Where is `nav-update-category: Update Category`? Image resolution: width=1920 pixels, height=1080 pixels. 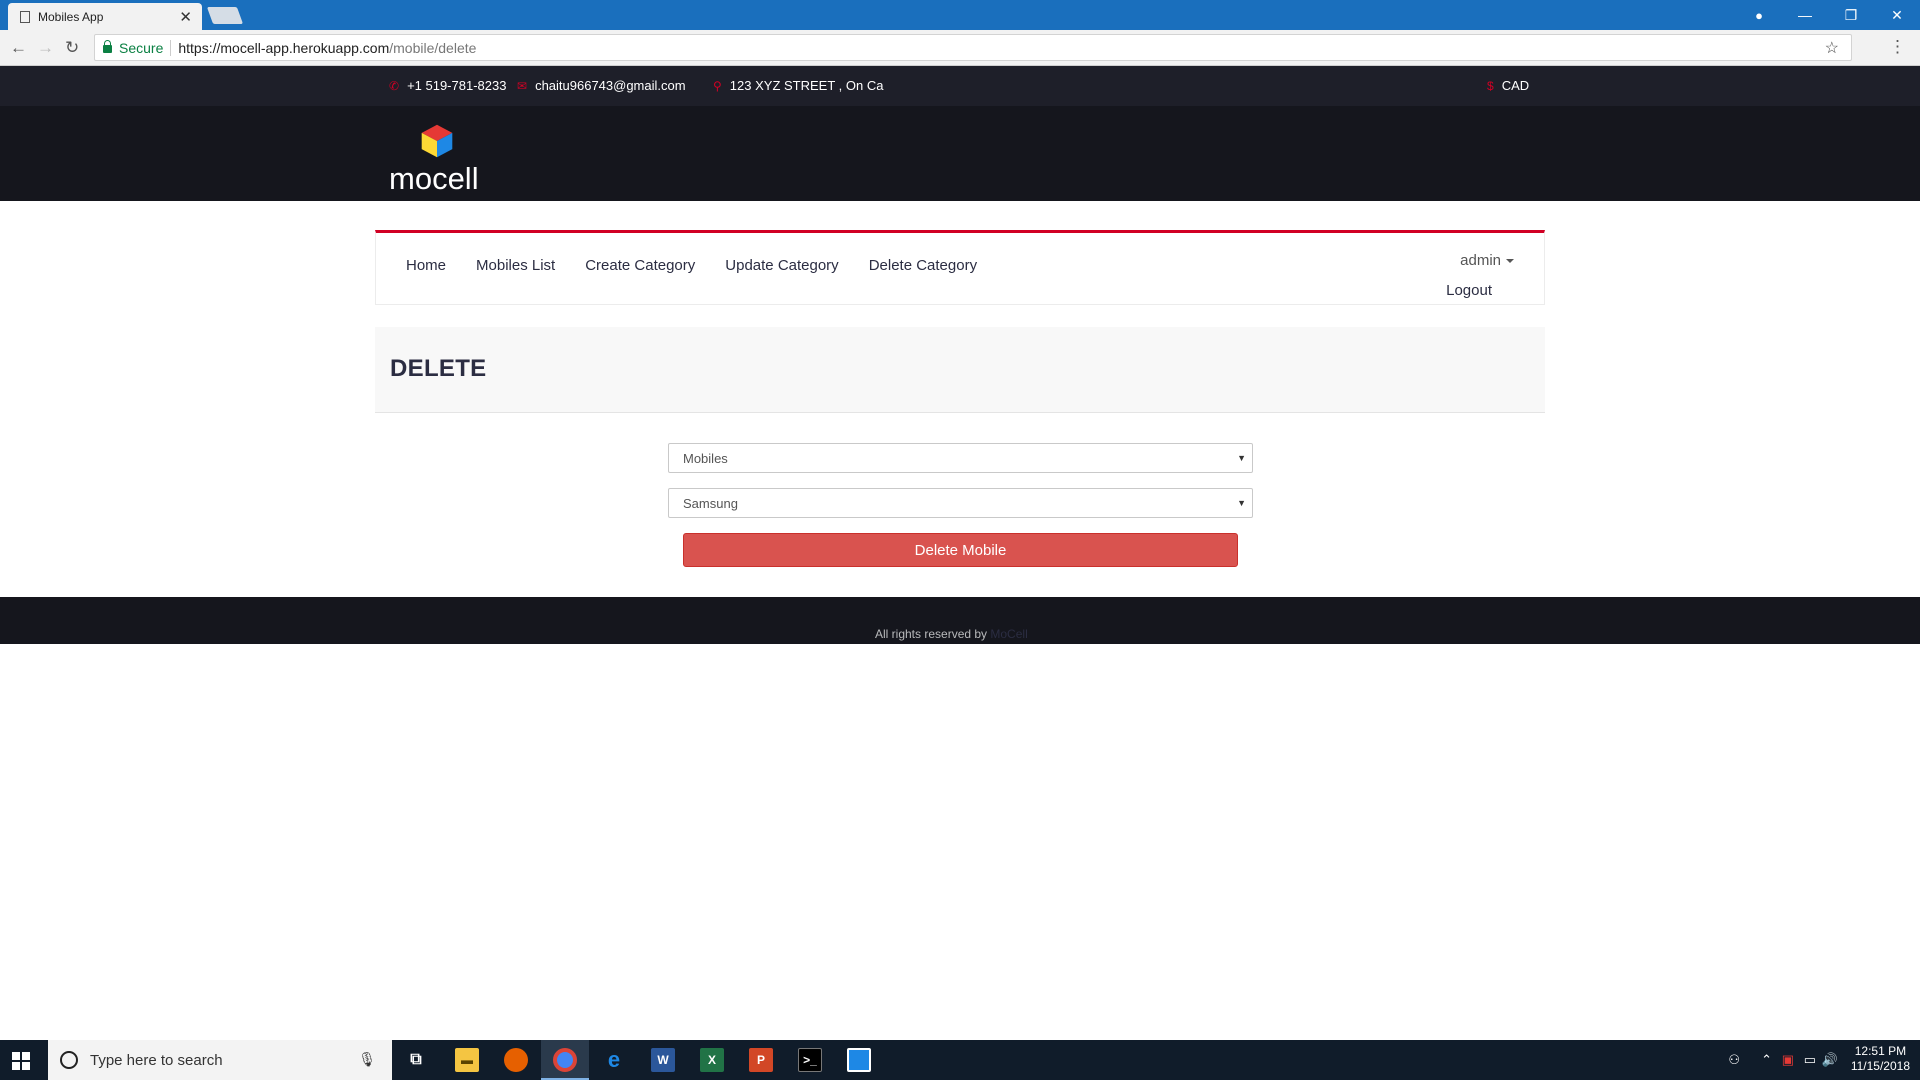
nav-update-category: Update Category is located at coordinates (781, 265).